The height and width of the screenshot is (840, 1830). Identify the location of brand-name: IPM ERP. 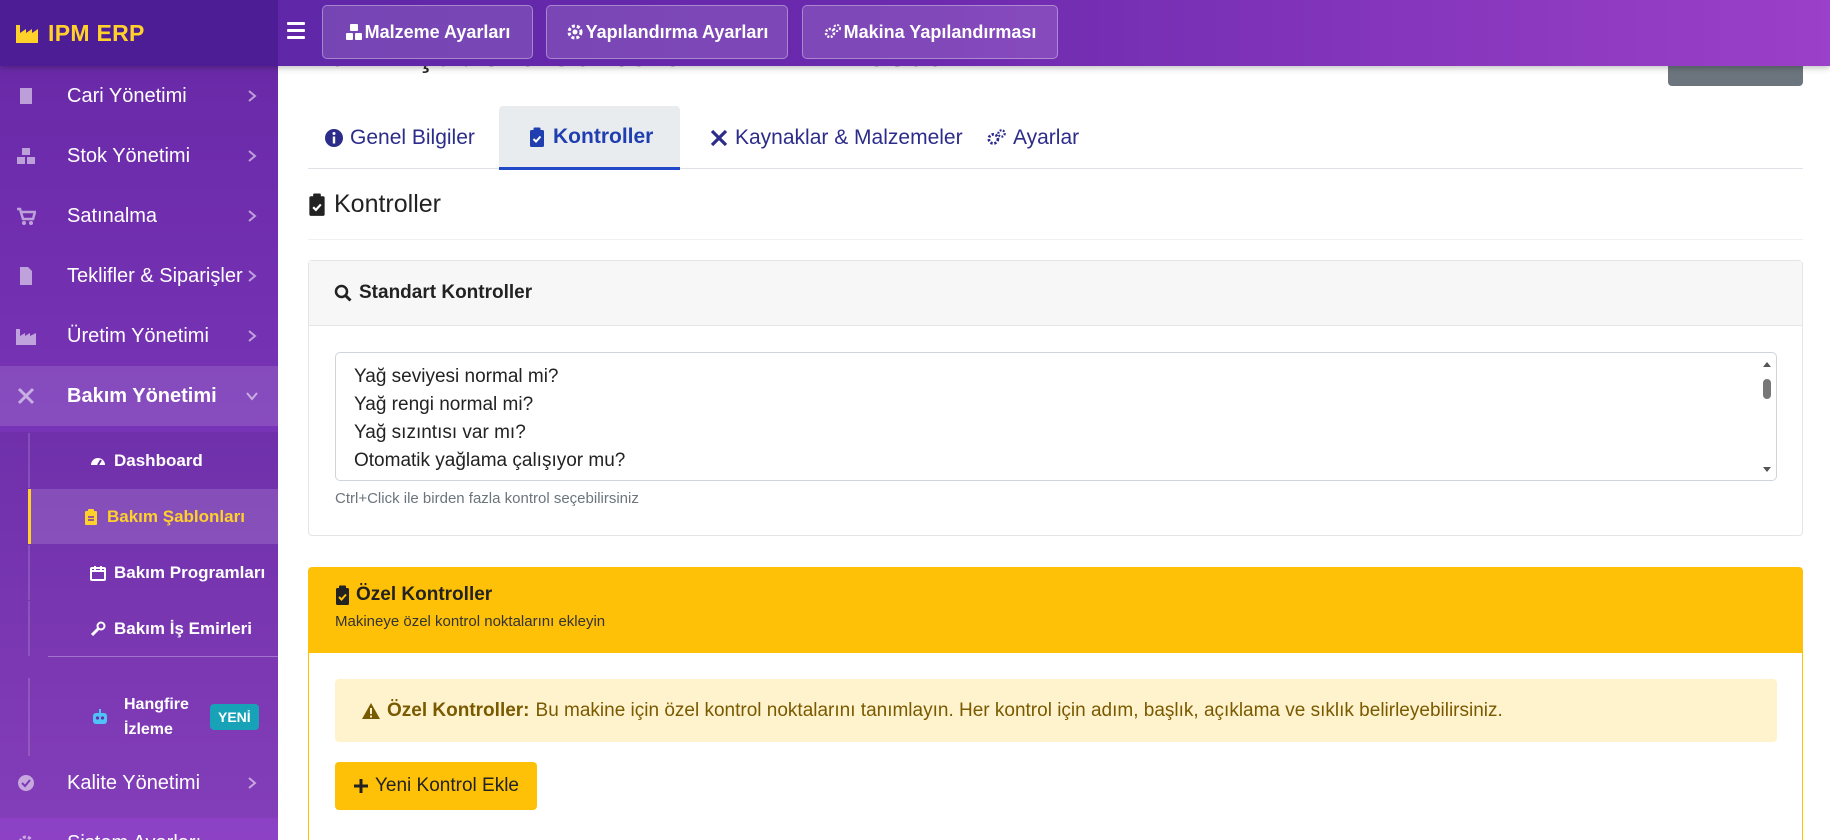
(96, 32).